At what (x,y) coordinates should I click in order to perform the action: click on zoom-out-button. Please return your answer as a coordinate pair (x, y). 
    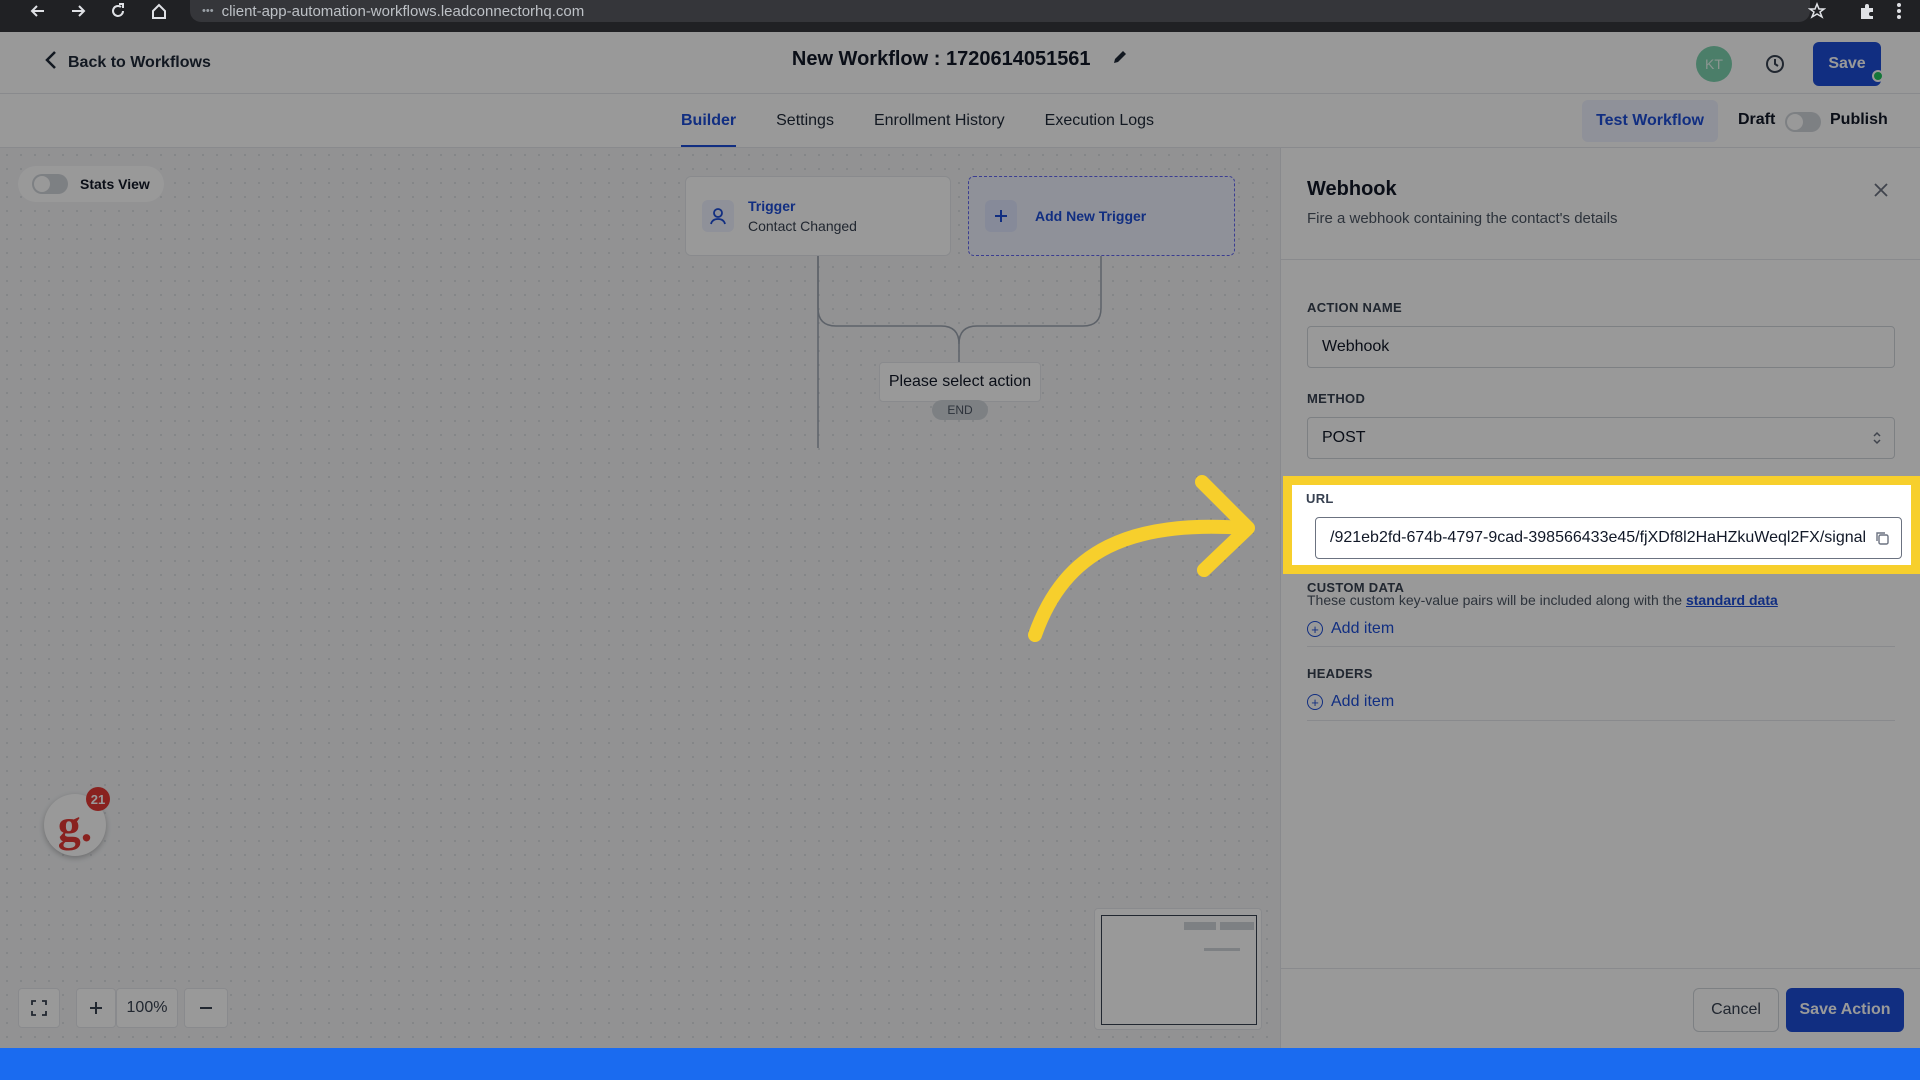
    Looking at the image, I should click on (206, 1008).